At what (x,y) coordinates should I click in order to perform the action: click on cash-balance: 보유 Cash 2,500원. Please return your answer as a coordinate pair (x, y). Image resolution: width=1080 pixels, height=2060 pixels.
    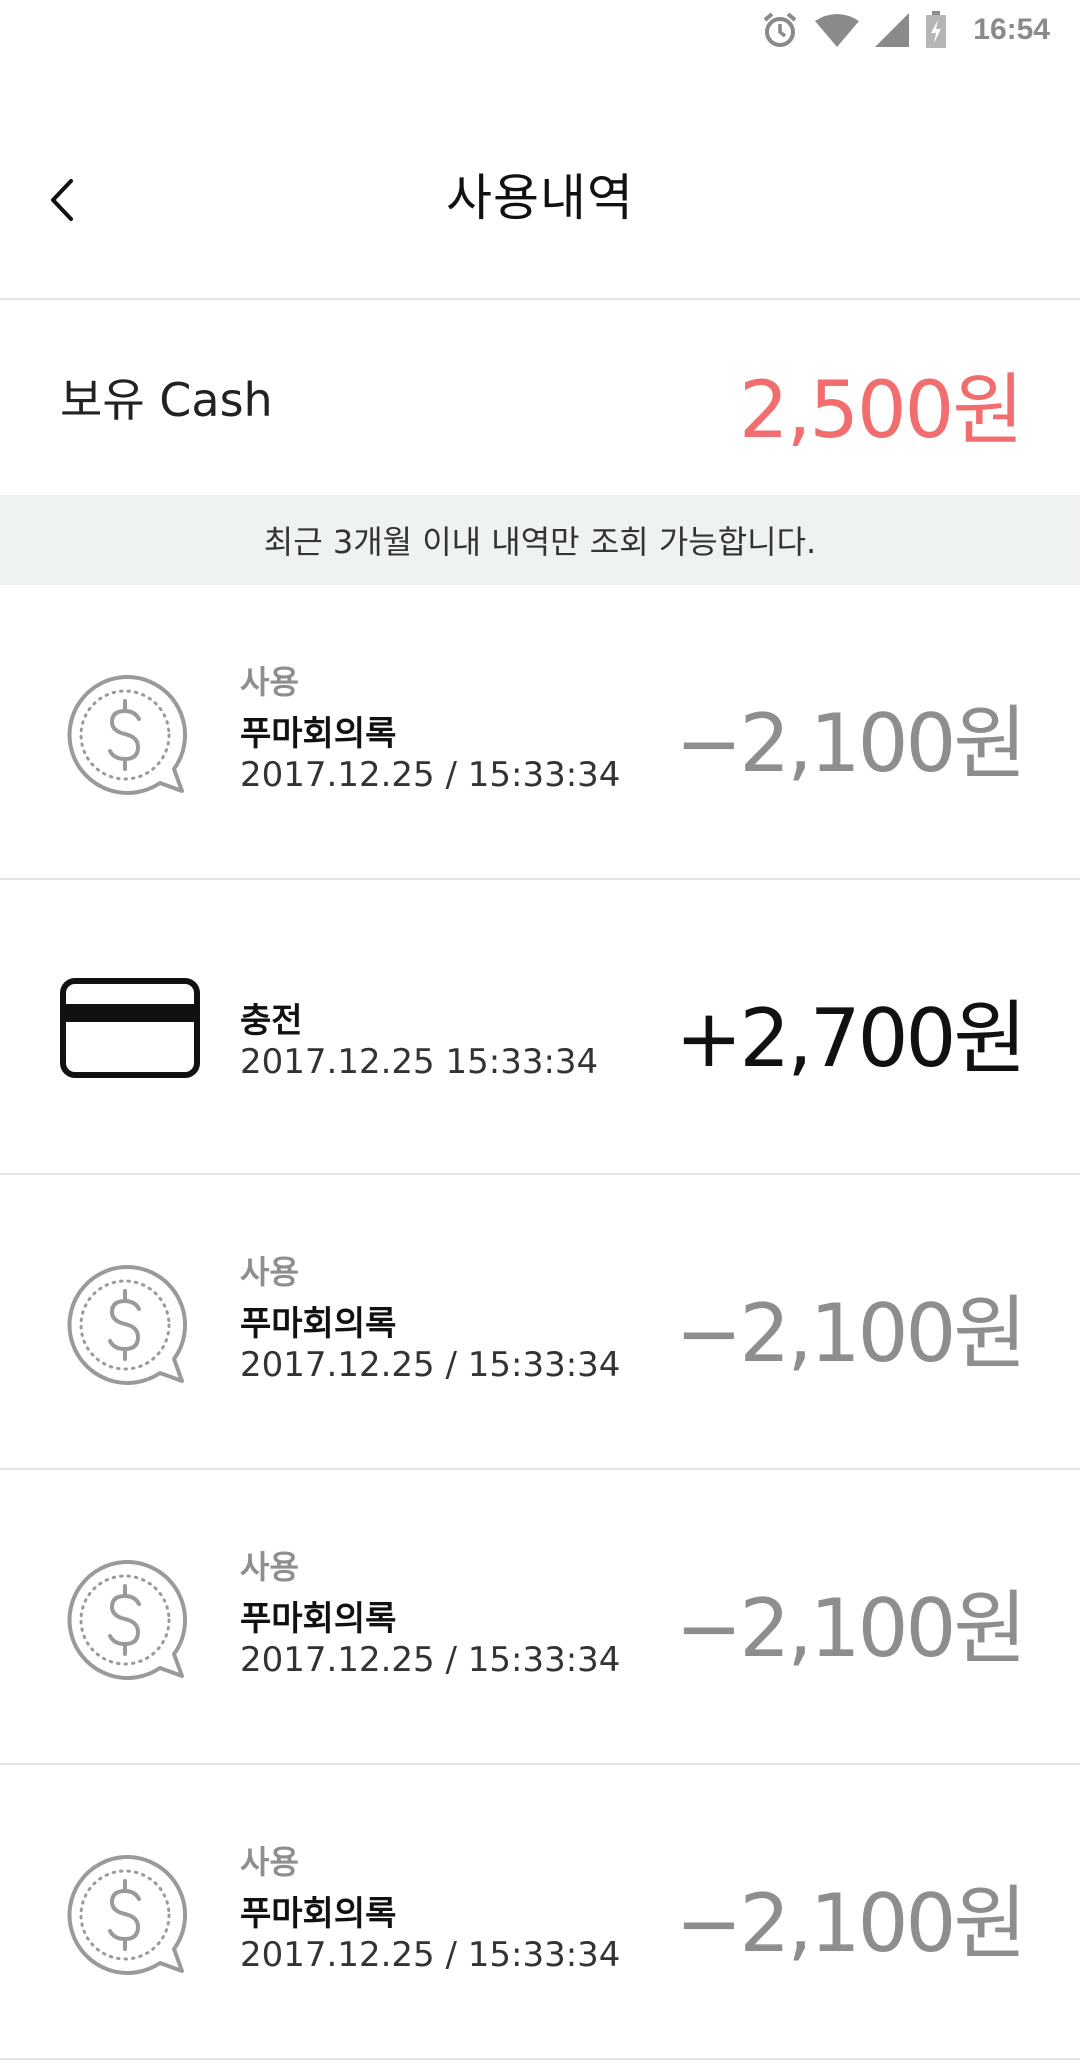
    Looking at the image, I should click on (540, 397).